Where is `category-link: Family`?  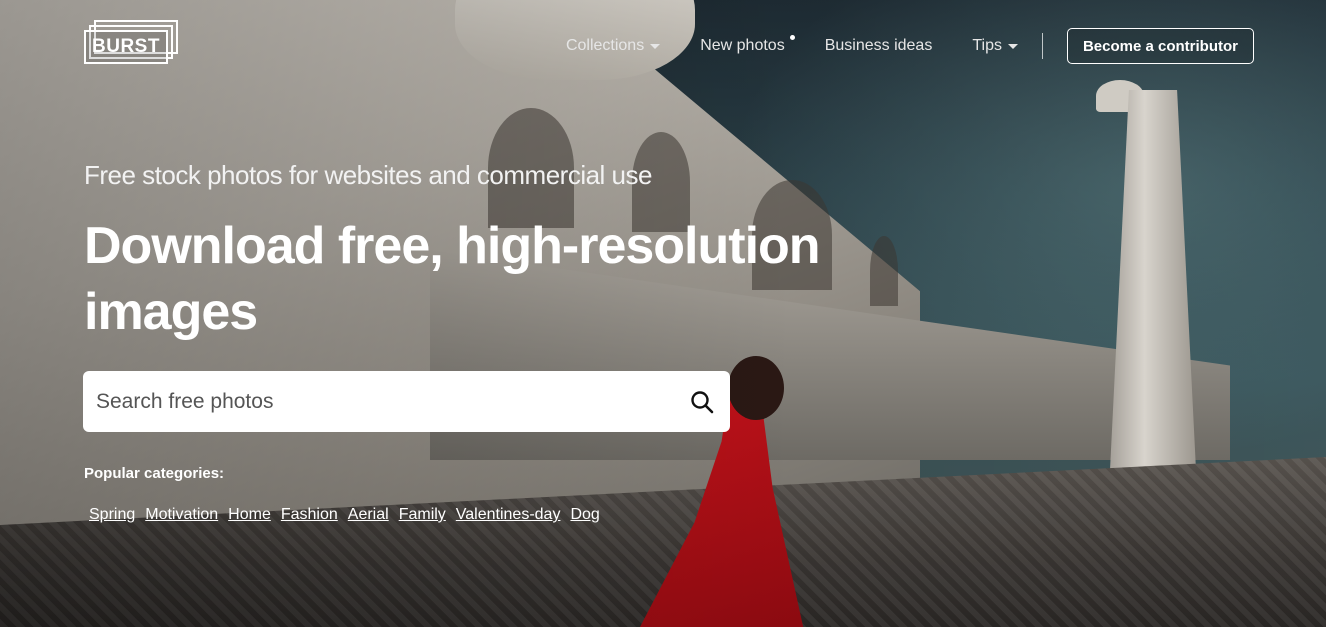
category-link: Family is located at coordinates (422, 515).